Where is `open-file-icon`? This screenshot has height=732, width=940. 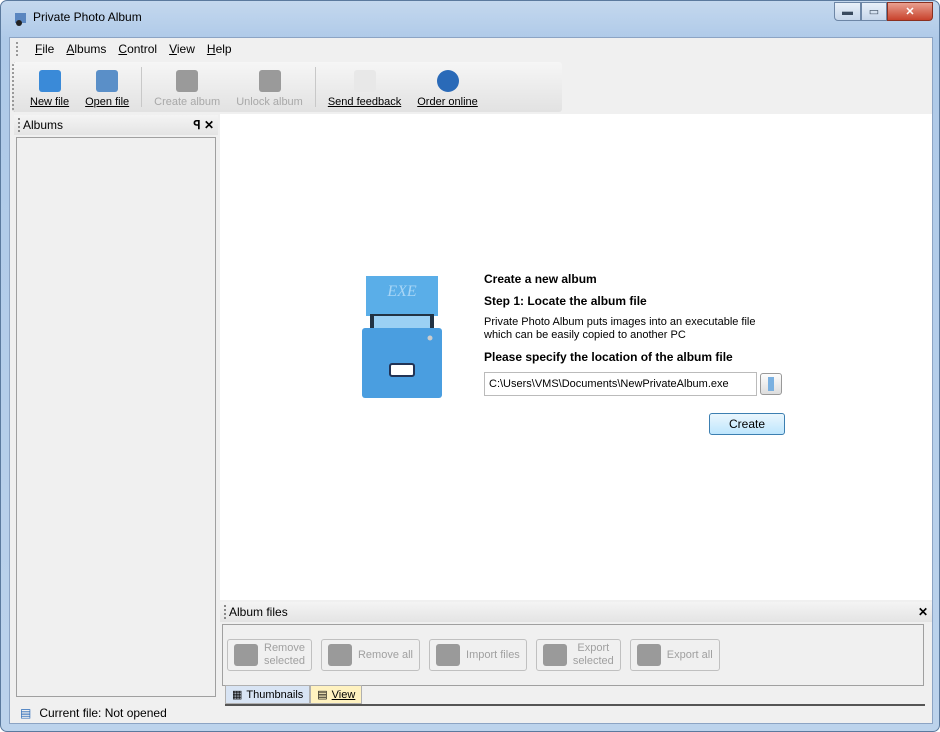 open-file-icon is located at coordinates (107, 81).